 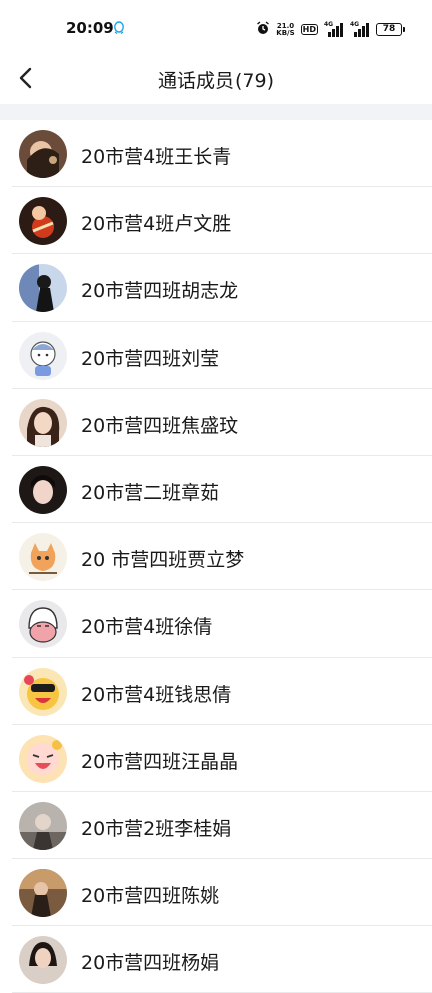 I want to click on member-name: 20市营二班章茹, so click(x=150, y=492).